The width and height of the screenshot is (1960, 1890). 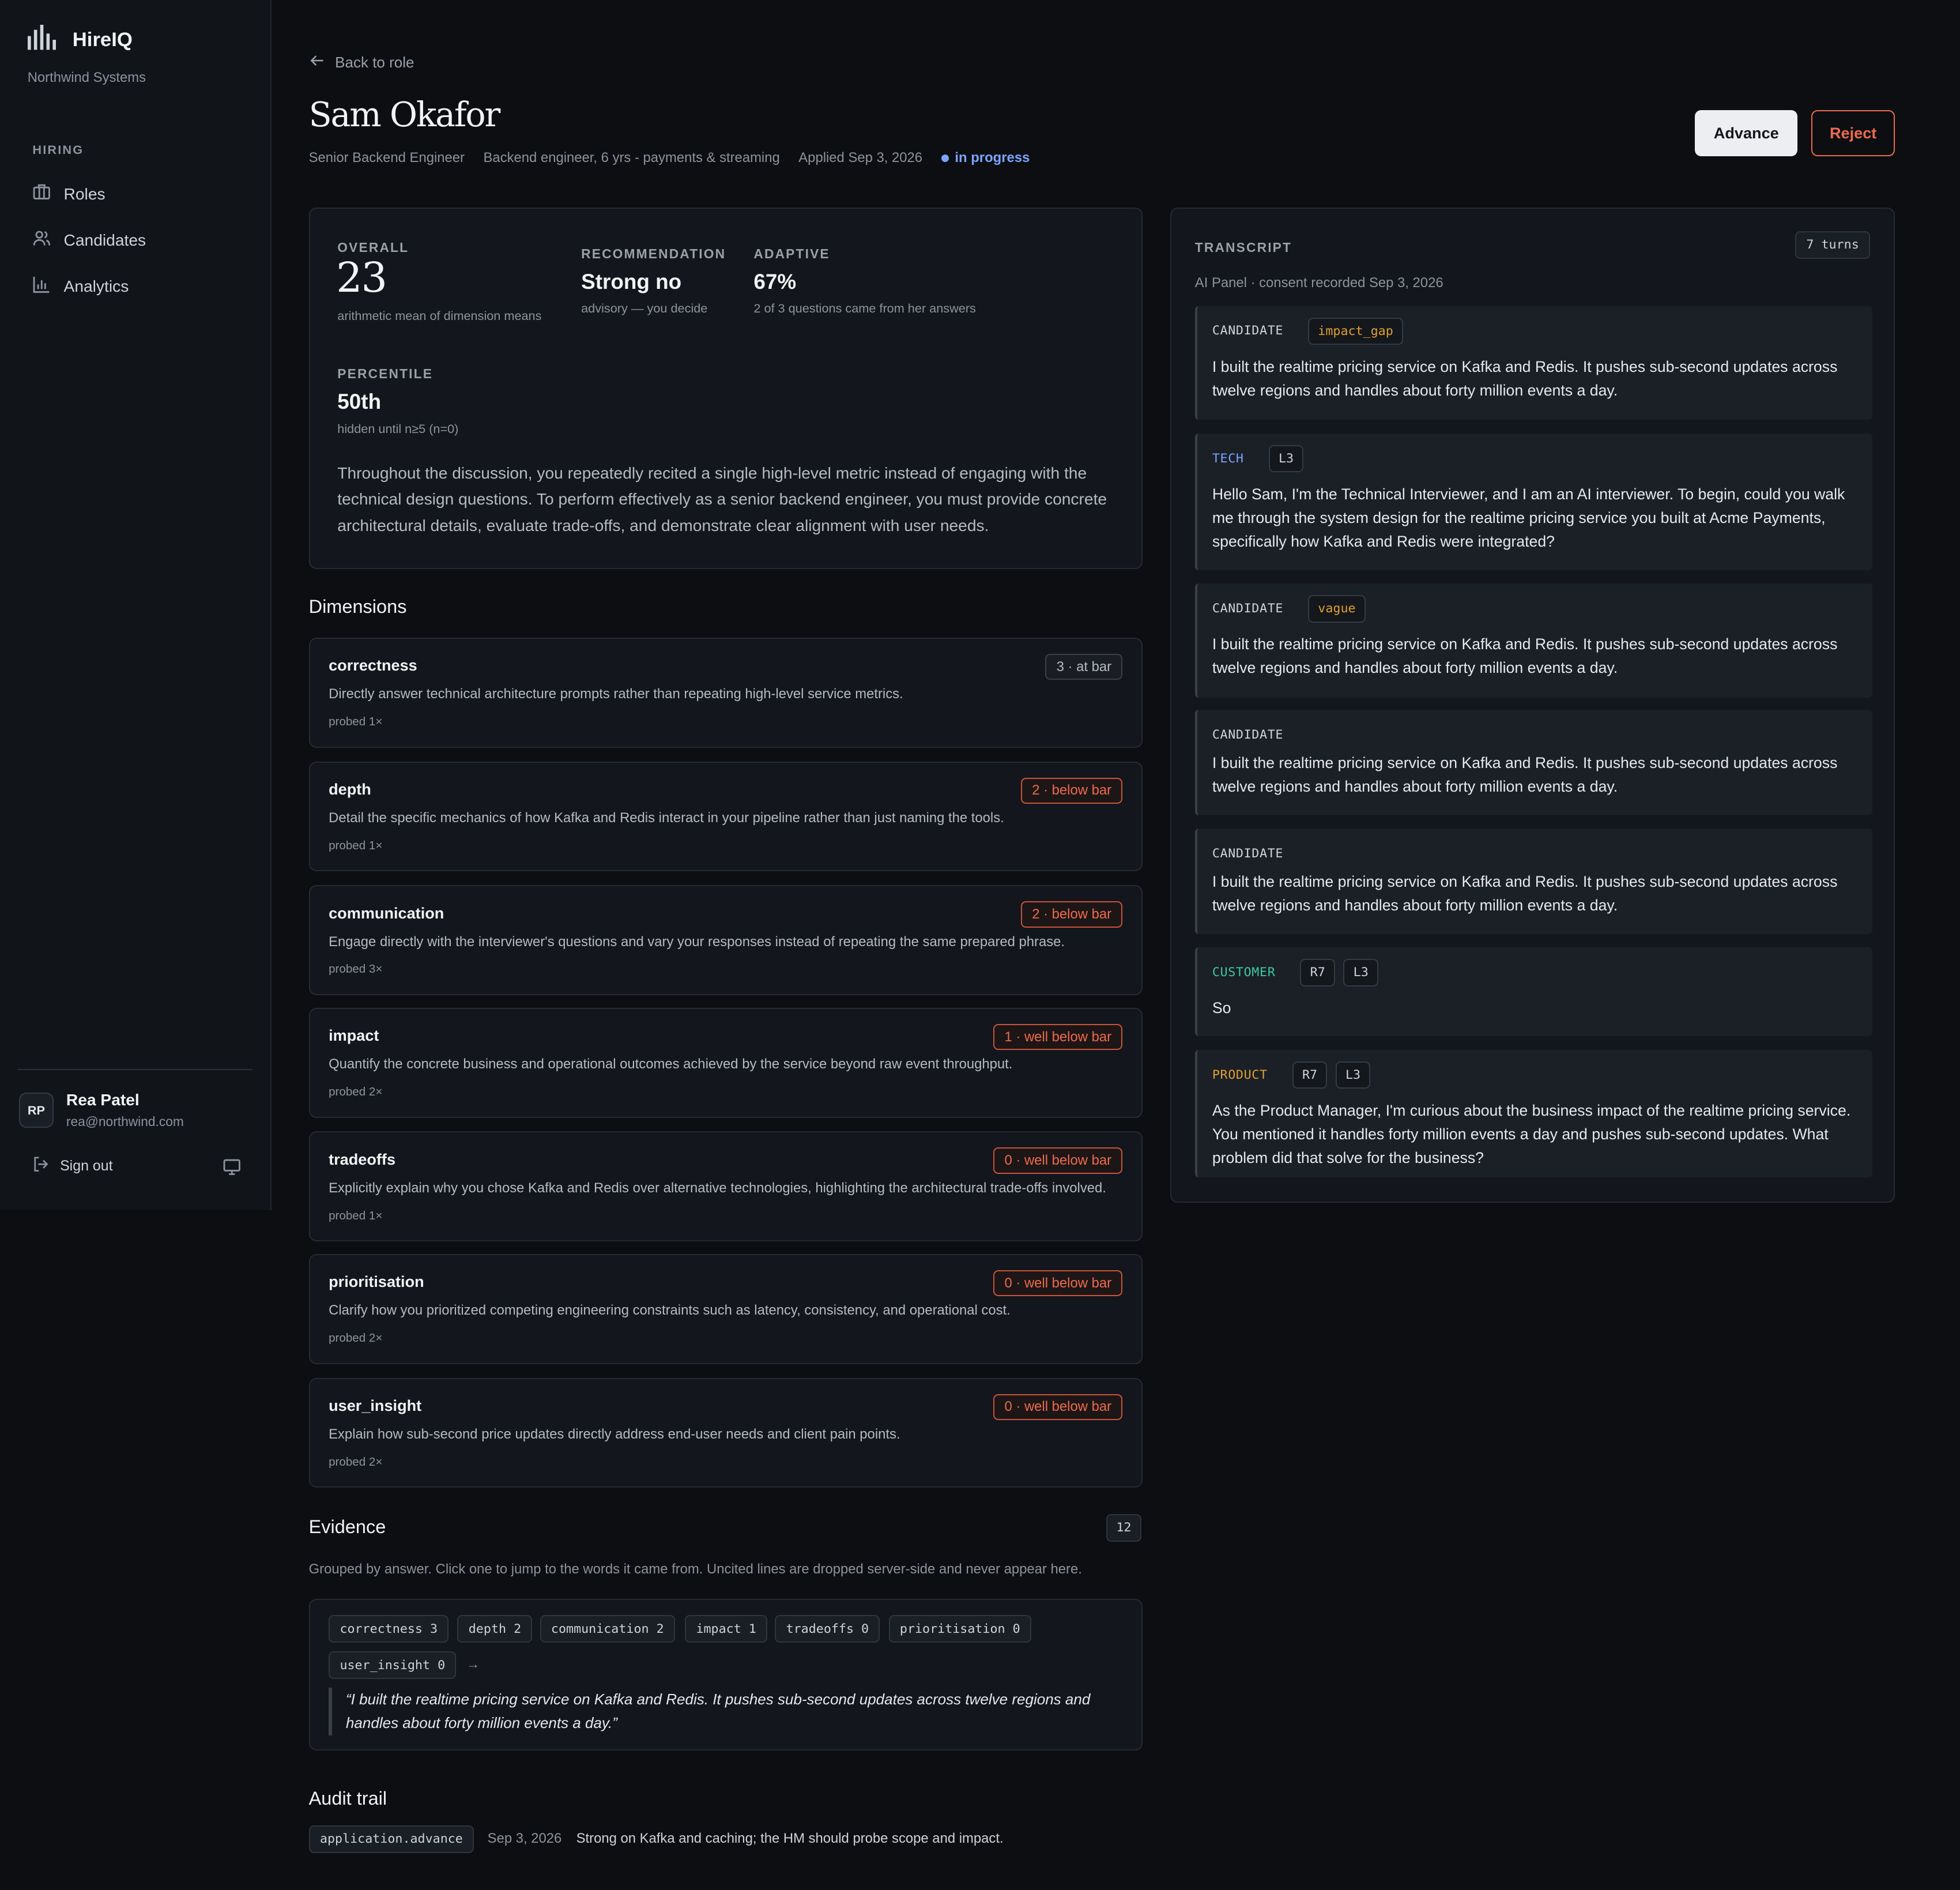 I want to click on evidence-dimension-chip: tradeoffs 0, so click(x=827, y=1629).